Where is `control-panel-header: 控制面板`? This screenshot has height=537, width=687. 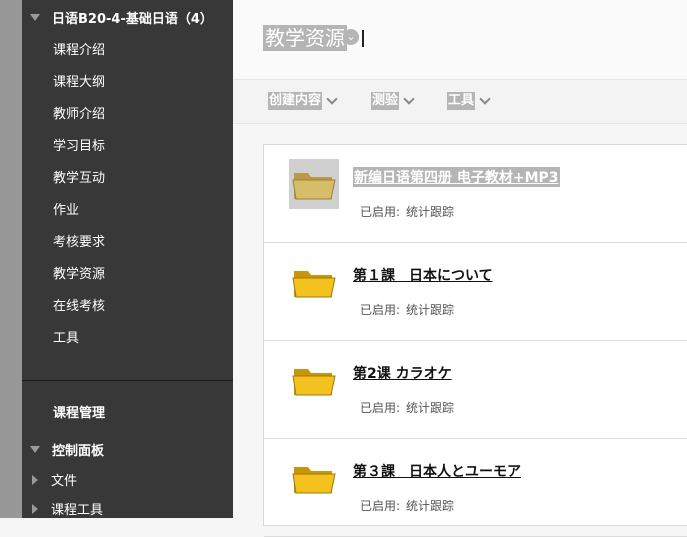 control-panel-header: 控制面板 is located at coordinates (67, 449).